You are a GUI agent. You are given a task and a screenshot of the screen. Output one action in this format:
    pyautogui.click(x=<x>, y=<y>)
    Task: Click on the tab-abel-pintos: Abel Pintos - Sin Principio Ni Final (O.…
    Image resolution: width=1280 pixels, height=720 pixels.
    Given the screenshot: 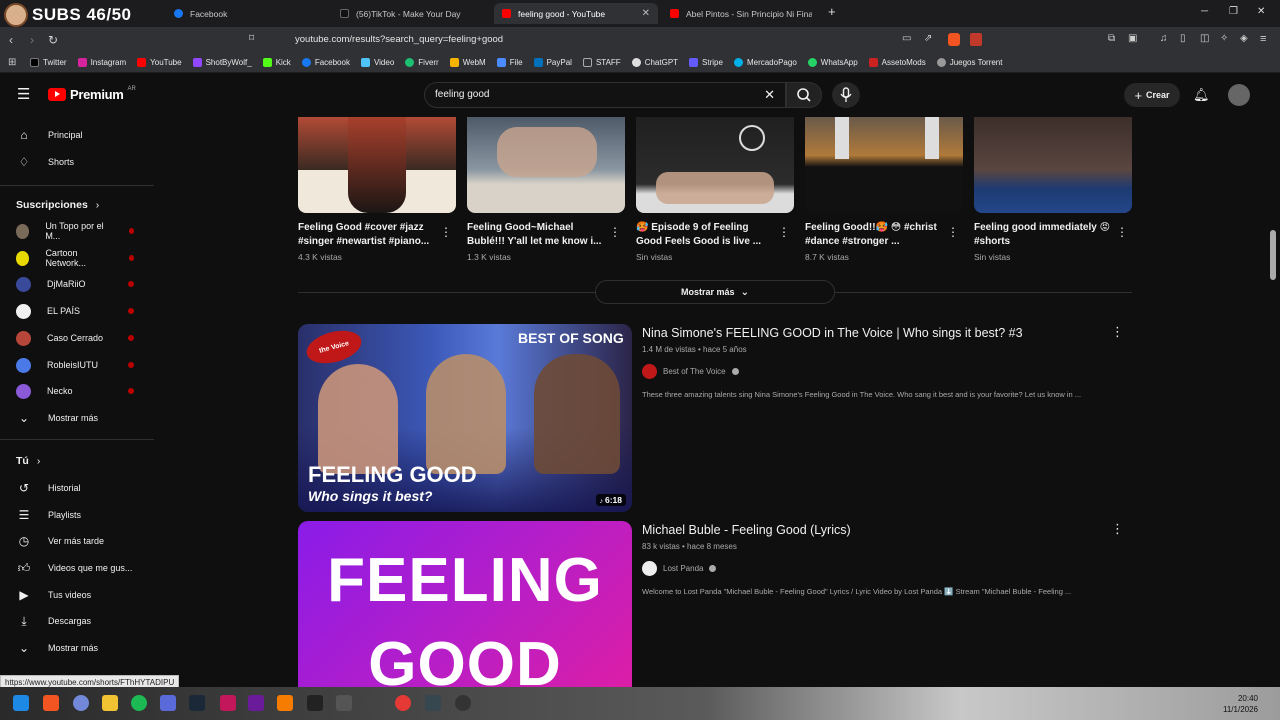 What is the action you would take?
    pyautogui.click(x=741, y=13)
    